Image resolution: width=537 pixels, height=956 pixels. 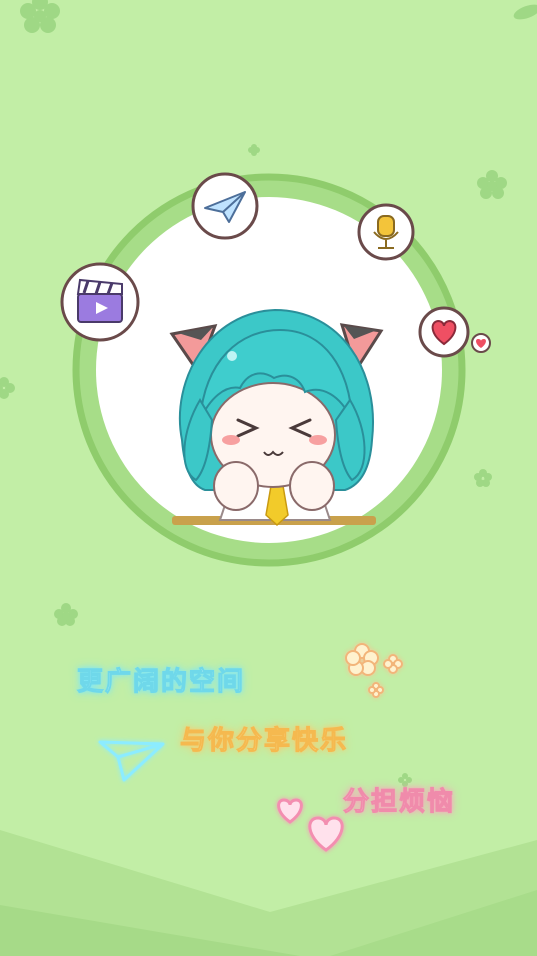 I want to click on neon-hearts-icon, so click(x=310, y=825).